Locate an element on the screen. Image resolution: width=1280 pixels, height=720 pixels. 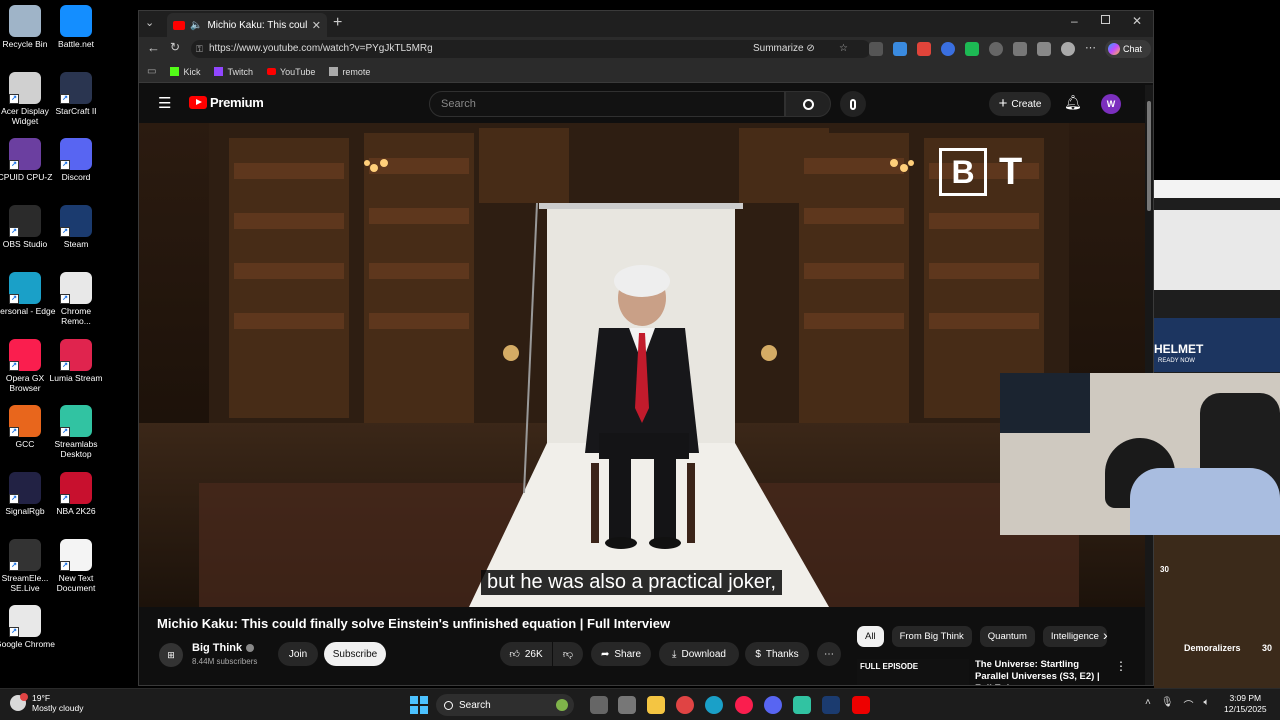
share-button: ➦ Share is located at coordinates (621, 654).